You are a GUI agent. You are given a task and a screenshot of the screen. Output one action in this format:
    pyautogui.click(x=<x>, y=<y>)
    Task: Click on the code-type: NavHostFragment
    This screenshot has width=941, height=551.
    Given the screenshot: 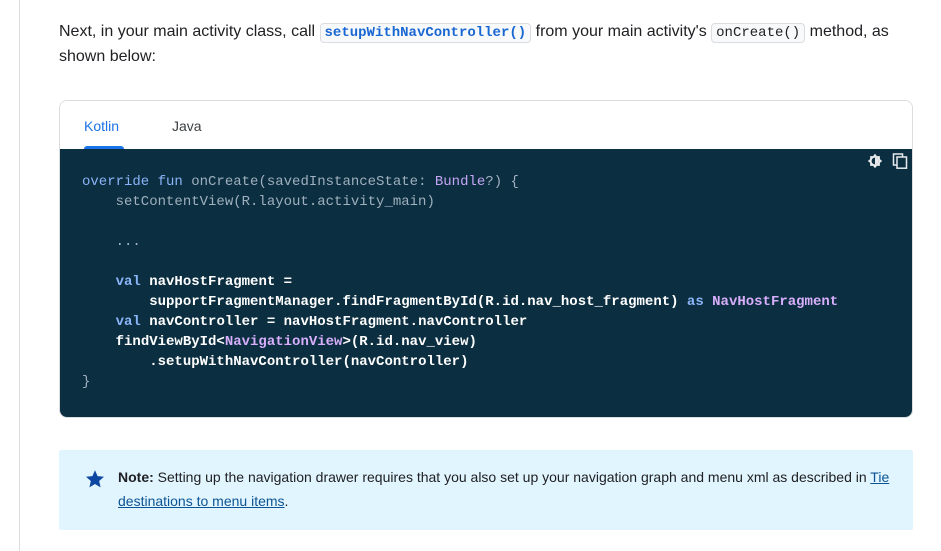 What is the action you would take?
    pyautogui.click(x=775, y=302)
    